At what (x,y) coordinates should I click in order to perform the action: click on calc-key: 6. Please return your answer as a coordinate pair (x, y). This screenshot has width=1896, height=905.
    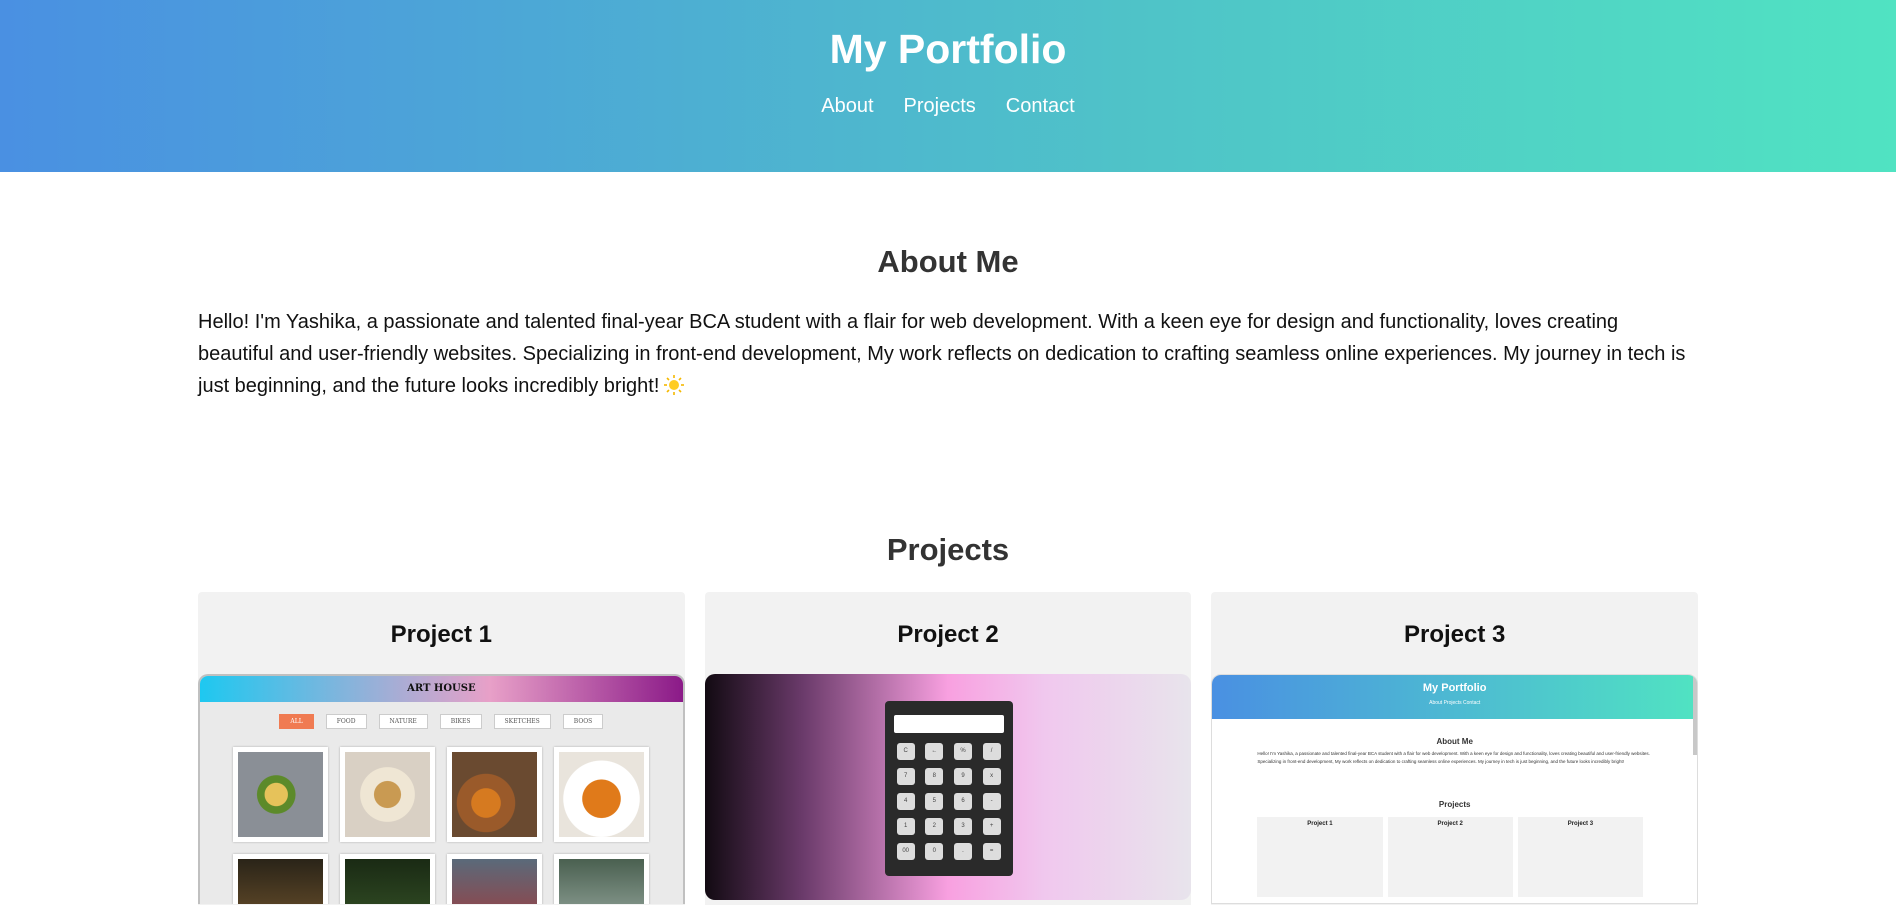
    Looking at the image, I should click on (962, 801).